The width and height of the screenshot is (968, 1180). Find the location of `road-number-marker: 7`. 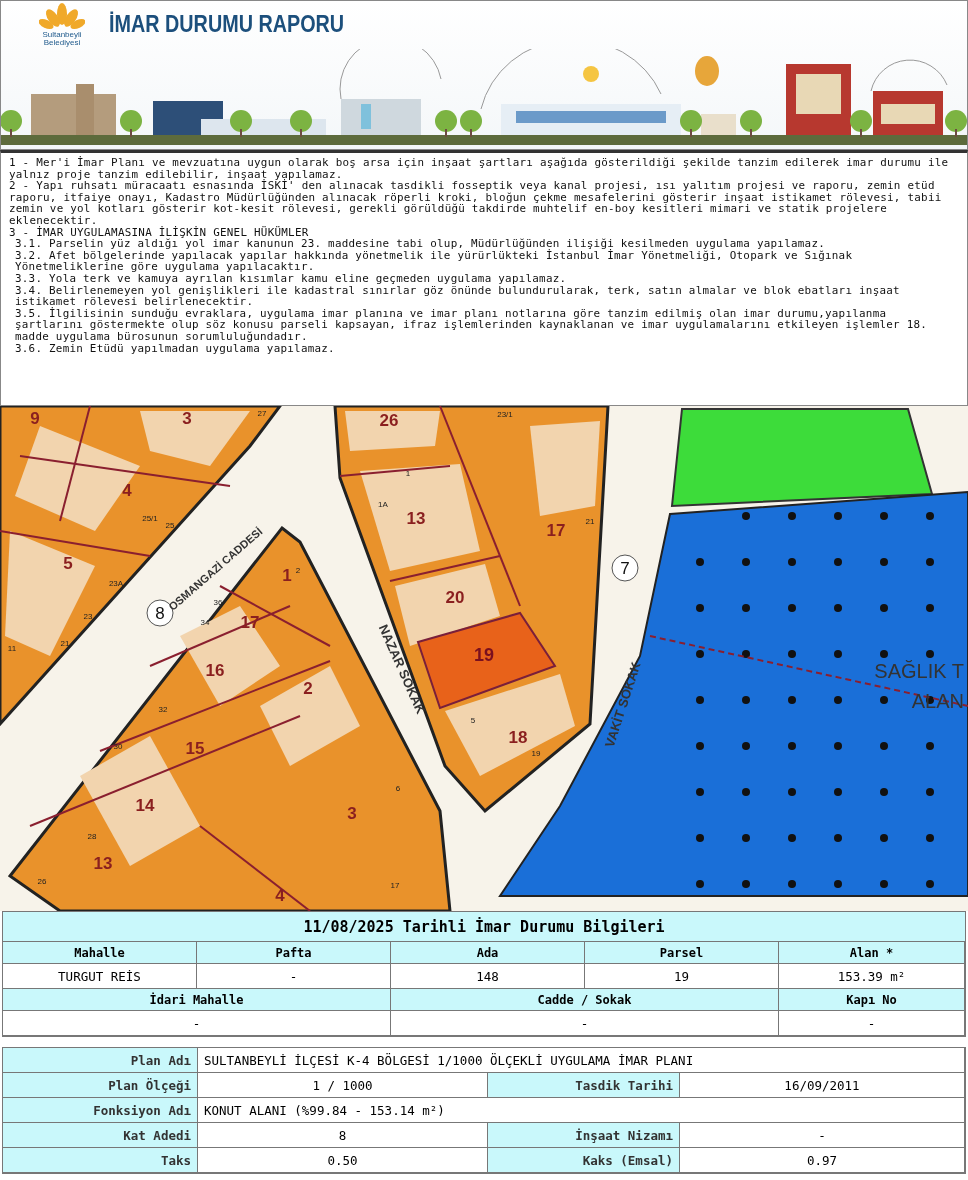

road-number-marker: 7 is located at coordinates (625, 568).